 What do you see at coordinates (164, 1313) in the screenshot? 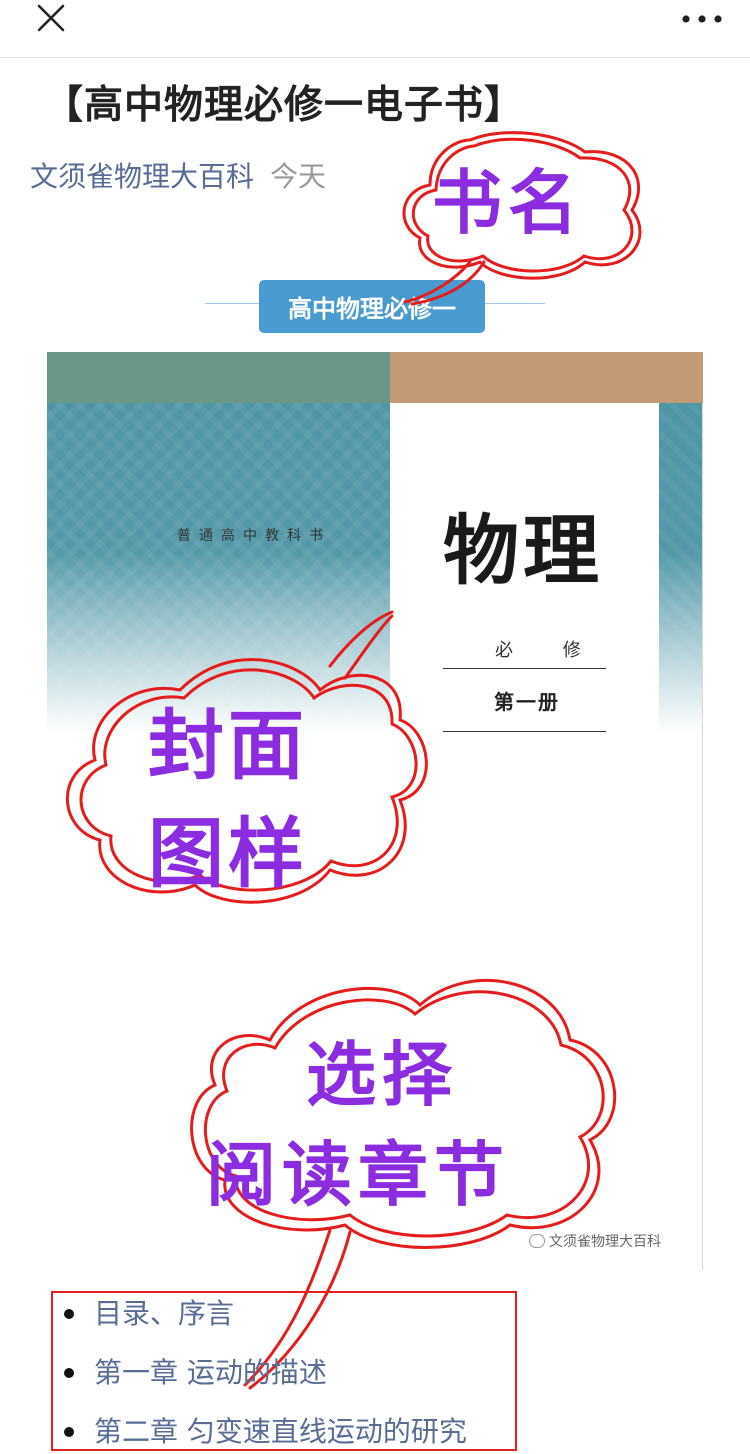
I see `chapter-link-preface: 目录、序言` at bounding box center [164, 1313].